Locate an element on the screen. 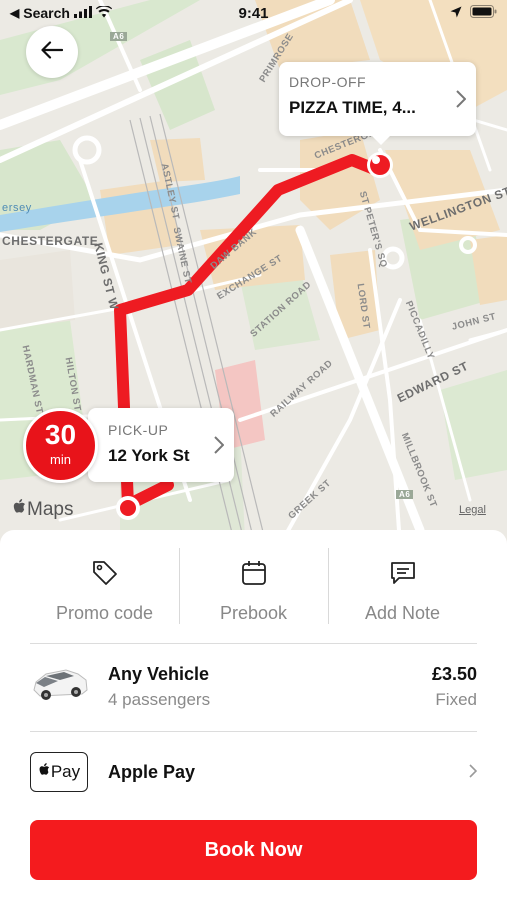  promo-code-label: Promo code is located at coordinates (104, 613).